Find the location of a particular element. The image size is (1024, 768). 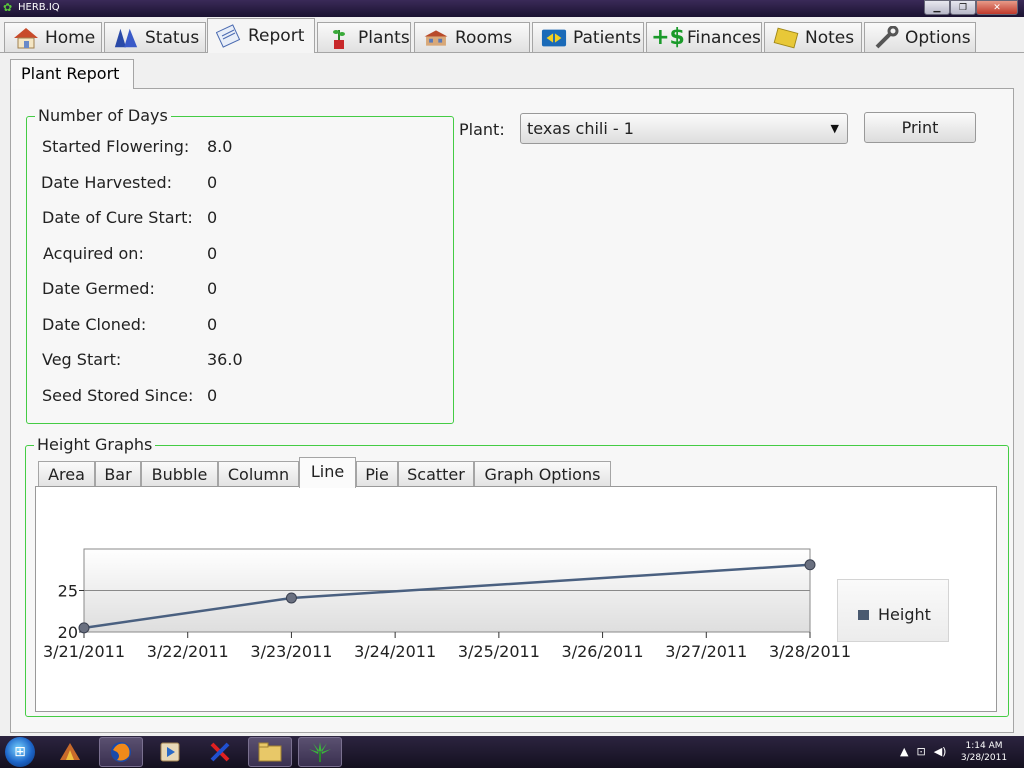

tab-finances: +$ Finances is located at coordinates (704, 37).